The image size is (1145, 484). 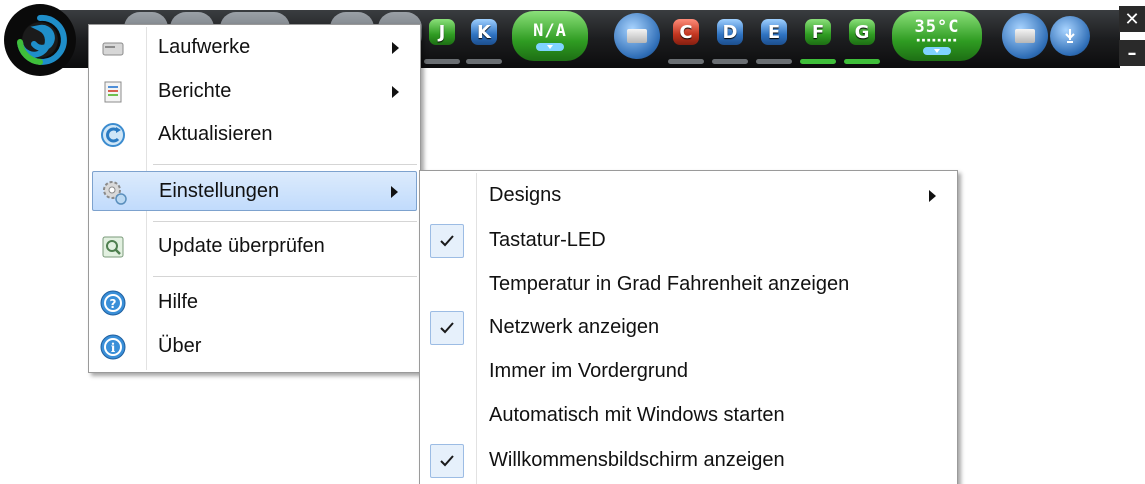 I want to click on settings-icon, so click(x=115, y=193).